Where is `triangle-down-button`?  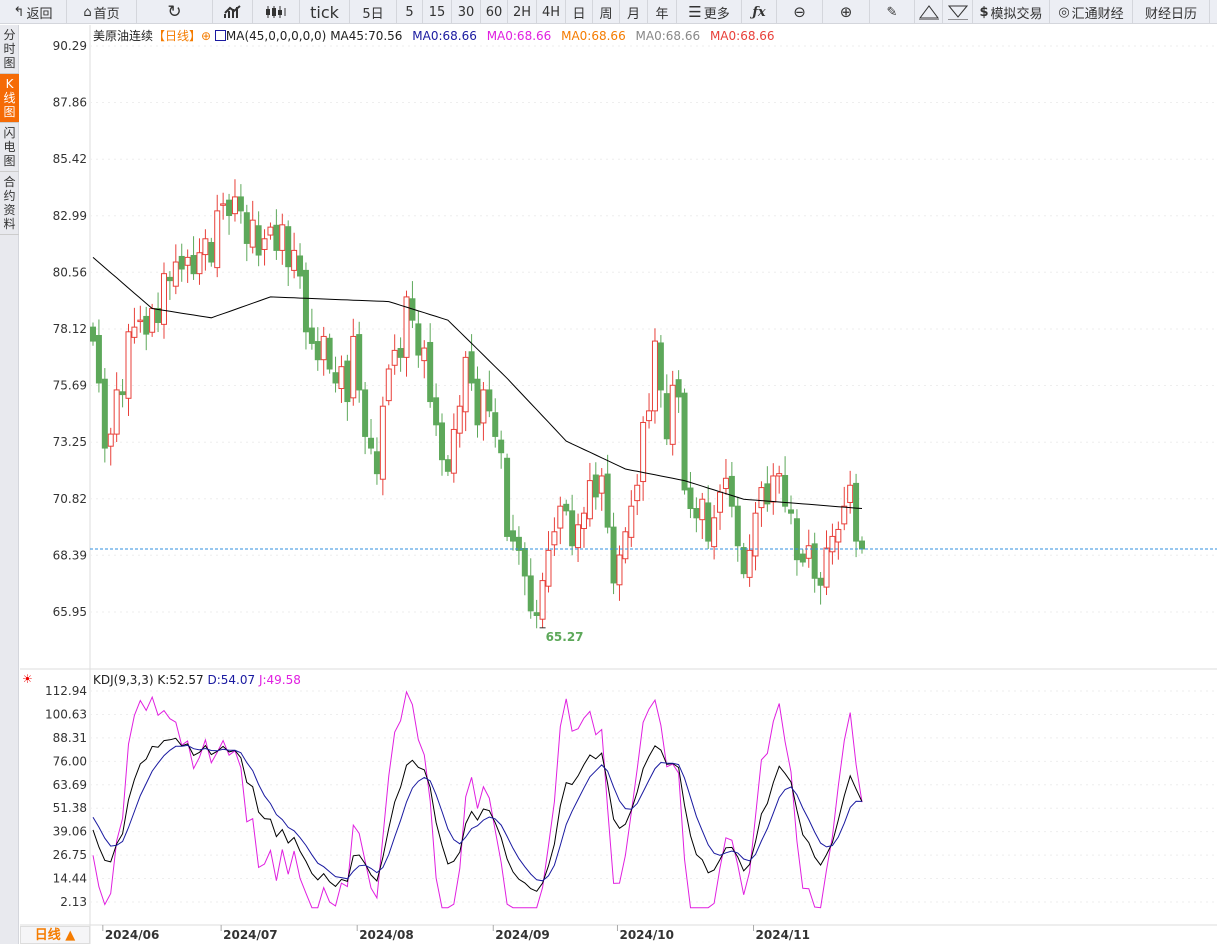
triangle-down-button is located at coordinates (958, 12).